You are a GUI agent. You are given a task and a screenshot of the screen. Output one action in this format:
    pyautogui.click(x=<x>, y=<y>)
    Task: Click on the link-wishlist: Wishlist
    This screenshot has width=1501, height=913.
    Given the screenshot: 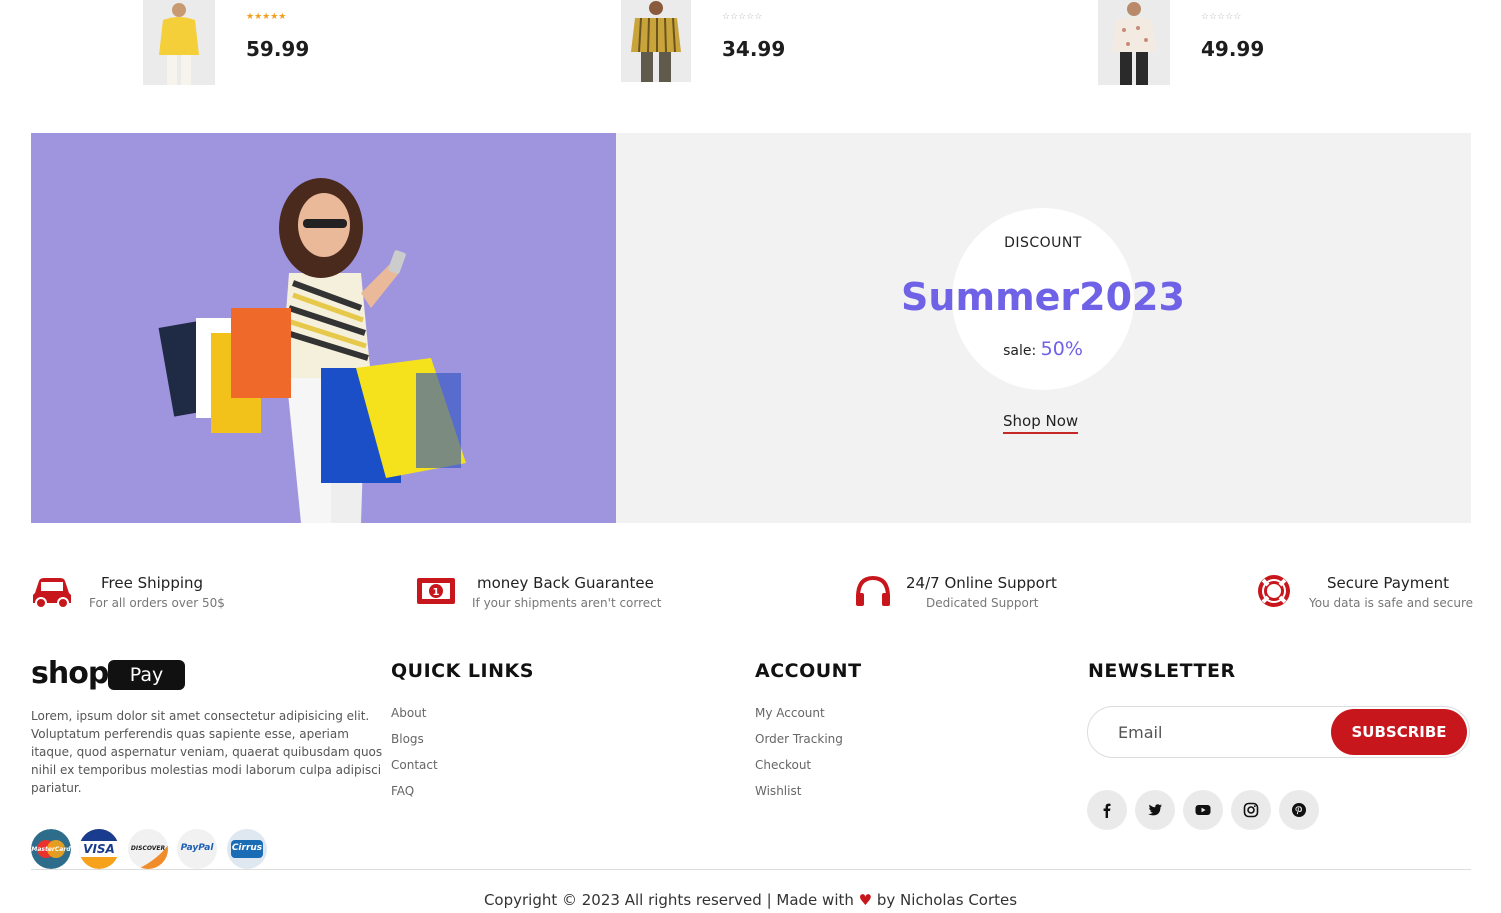 What is the action you would take?
    pyautogui.click(x=799, y=797)
    